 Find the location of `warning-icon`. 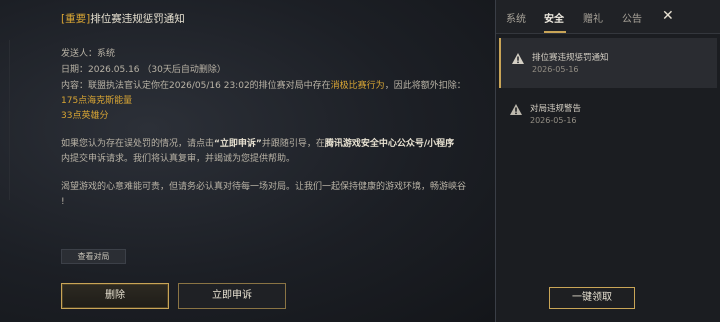

warning-icon is located at coordinates (516, 109).